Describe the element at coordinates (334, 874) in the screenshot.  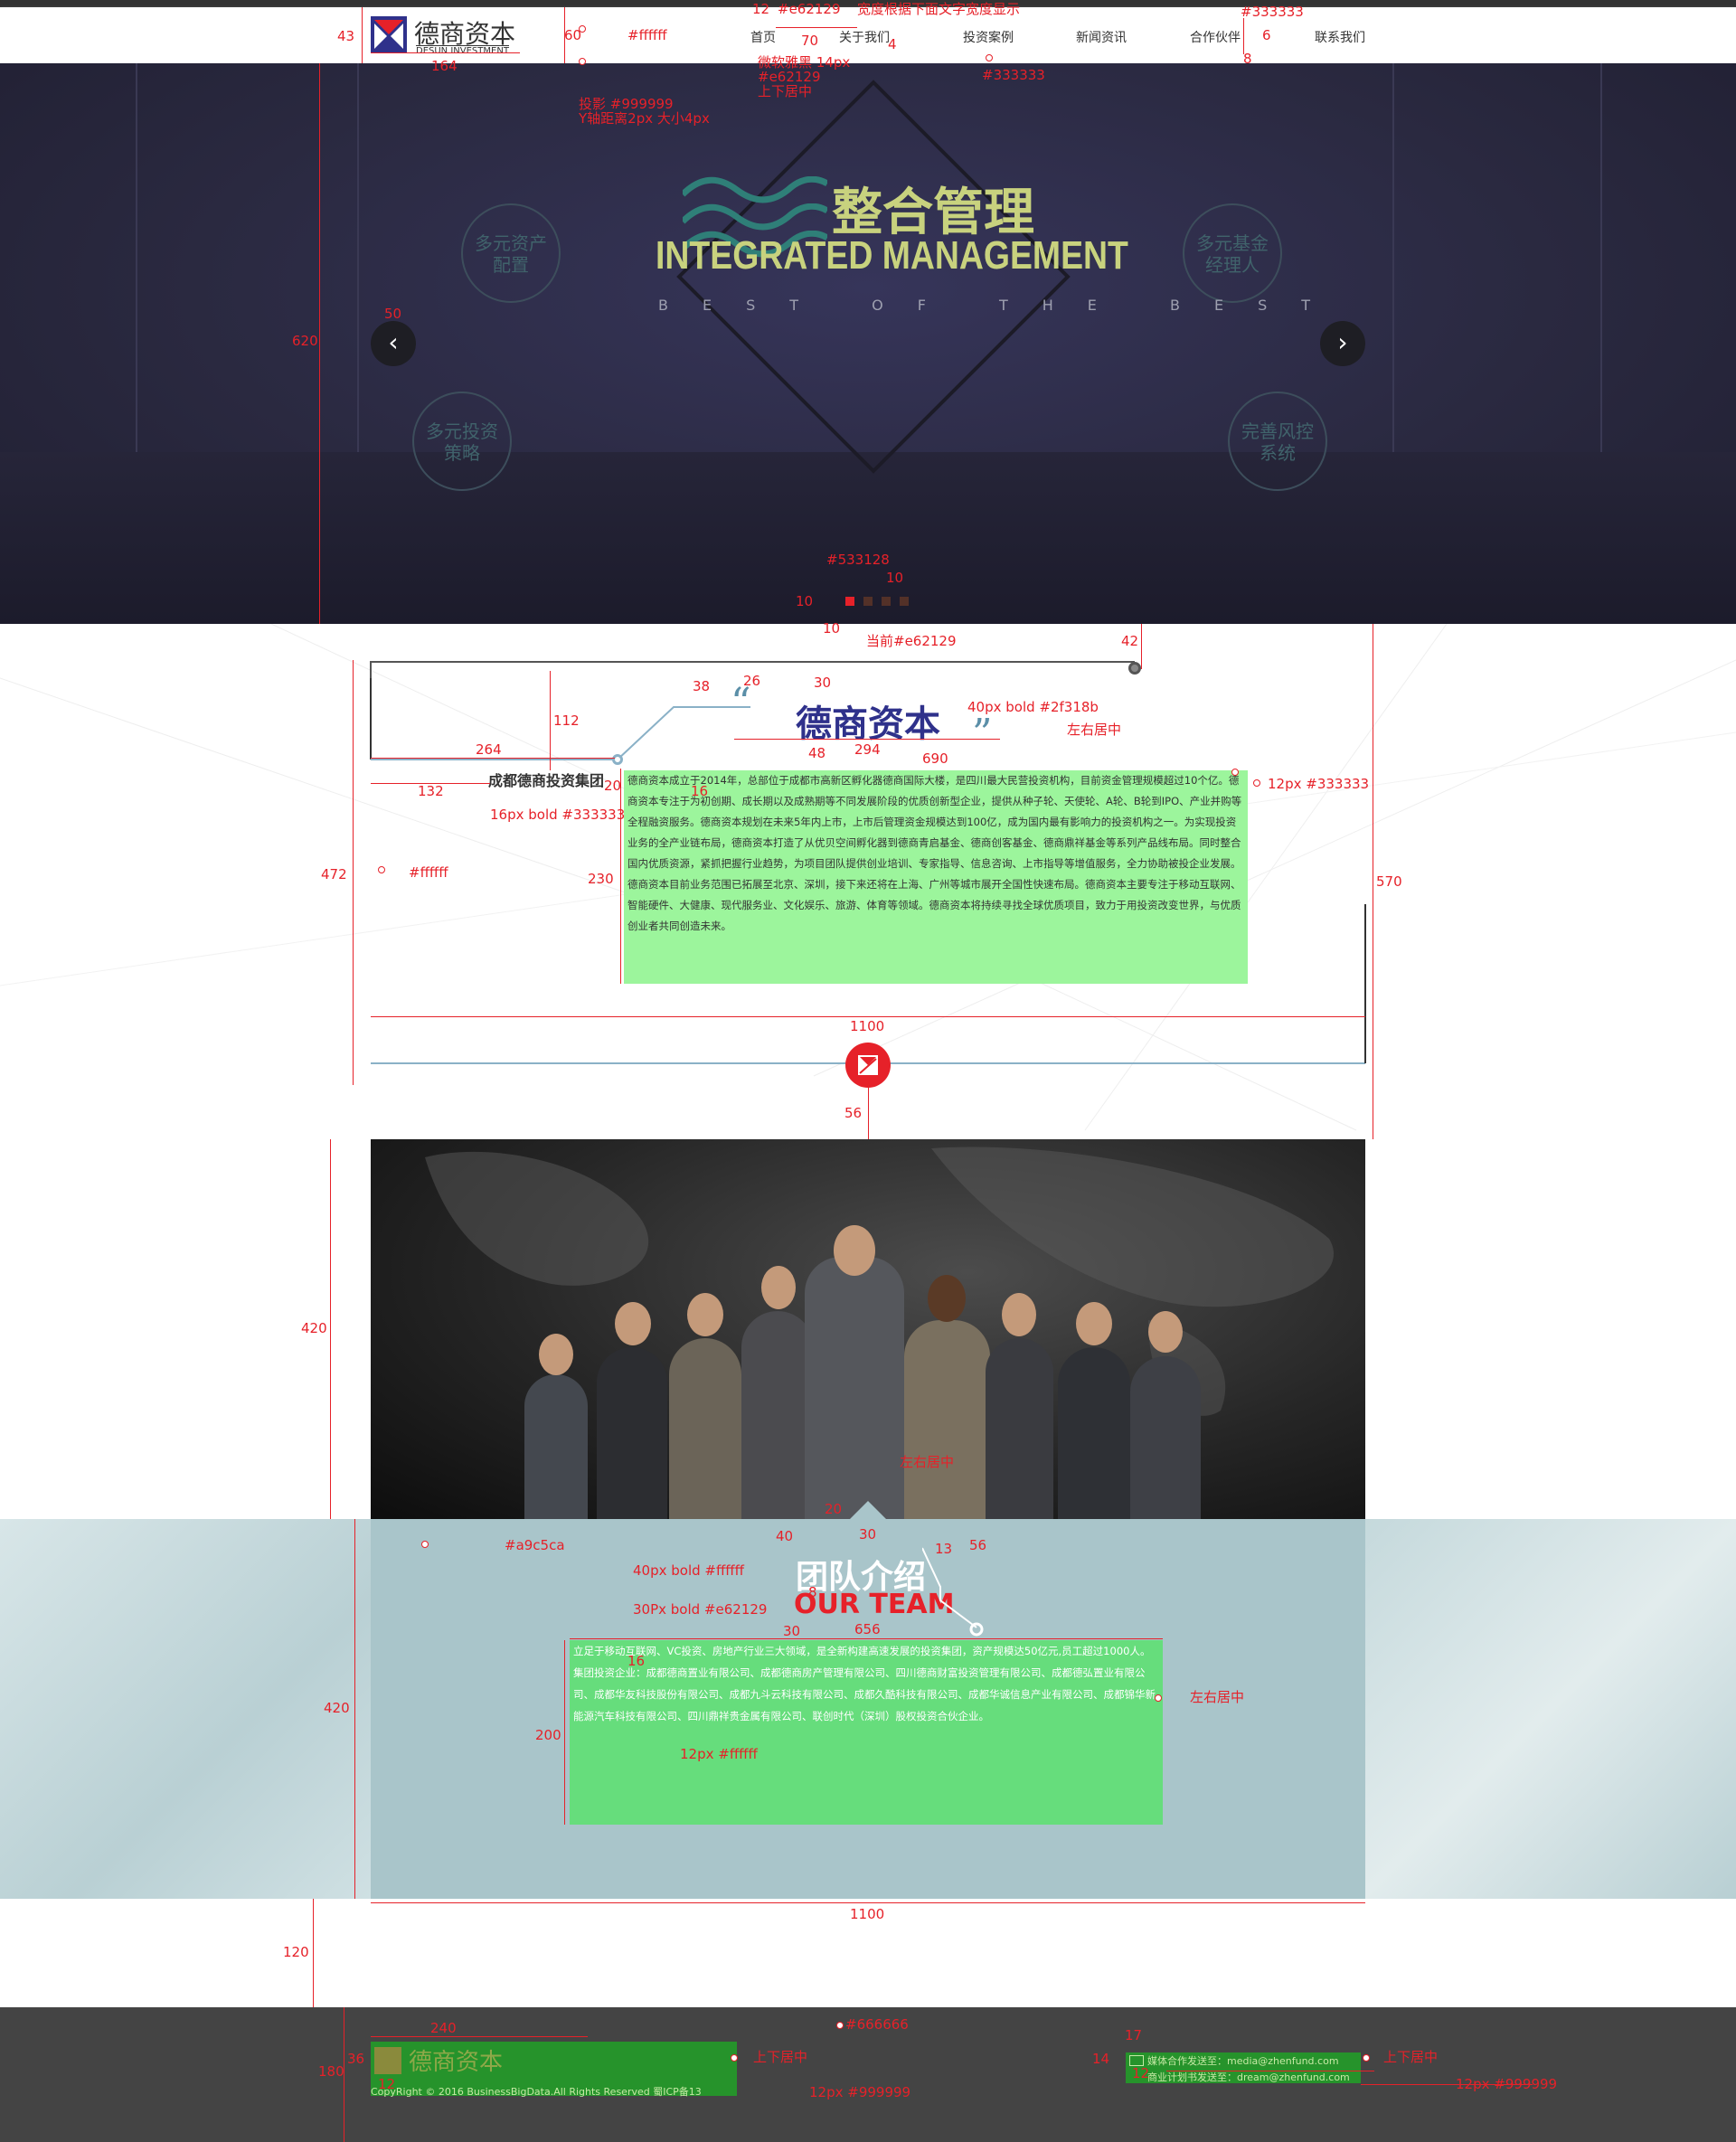
I see `annotation: 472` at that location.